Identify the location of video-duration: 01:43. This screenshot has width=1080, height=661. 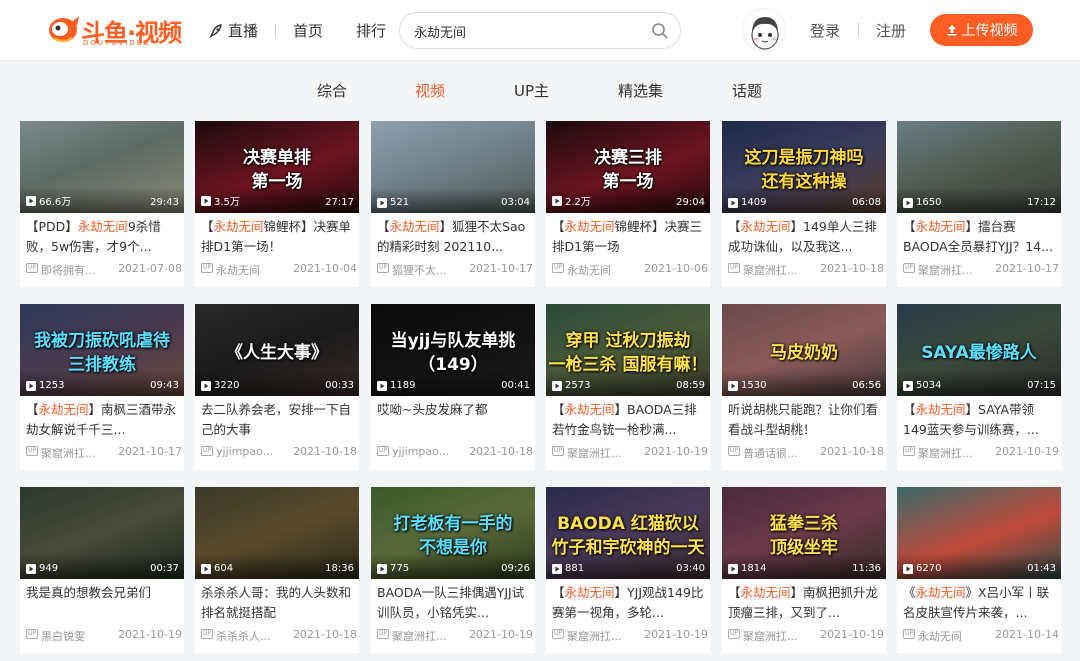
(1041, 568).